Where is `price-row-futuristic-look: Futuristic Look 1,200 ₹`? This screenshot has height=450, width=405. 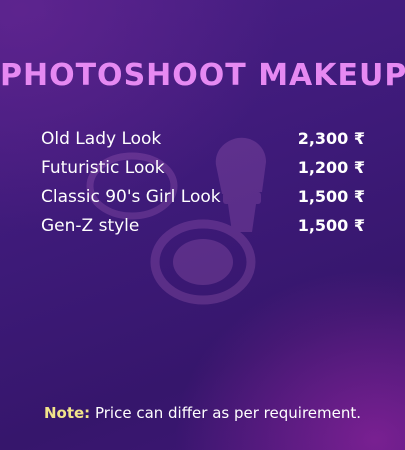 price-row-futuristic-look: Futuristic Look 1,200 ₹ is located at coordinates (203, 167).